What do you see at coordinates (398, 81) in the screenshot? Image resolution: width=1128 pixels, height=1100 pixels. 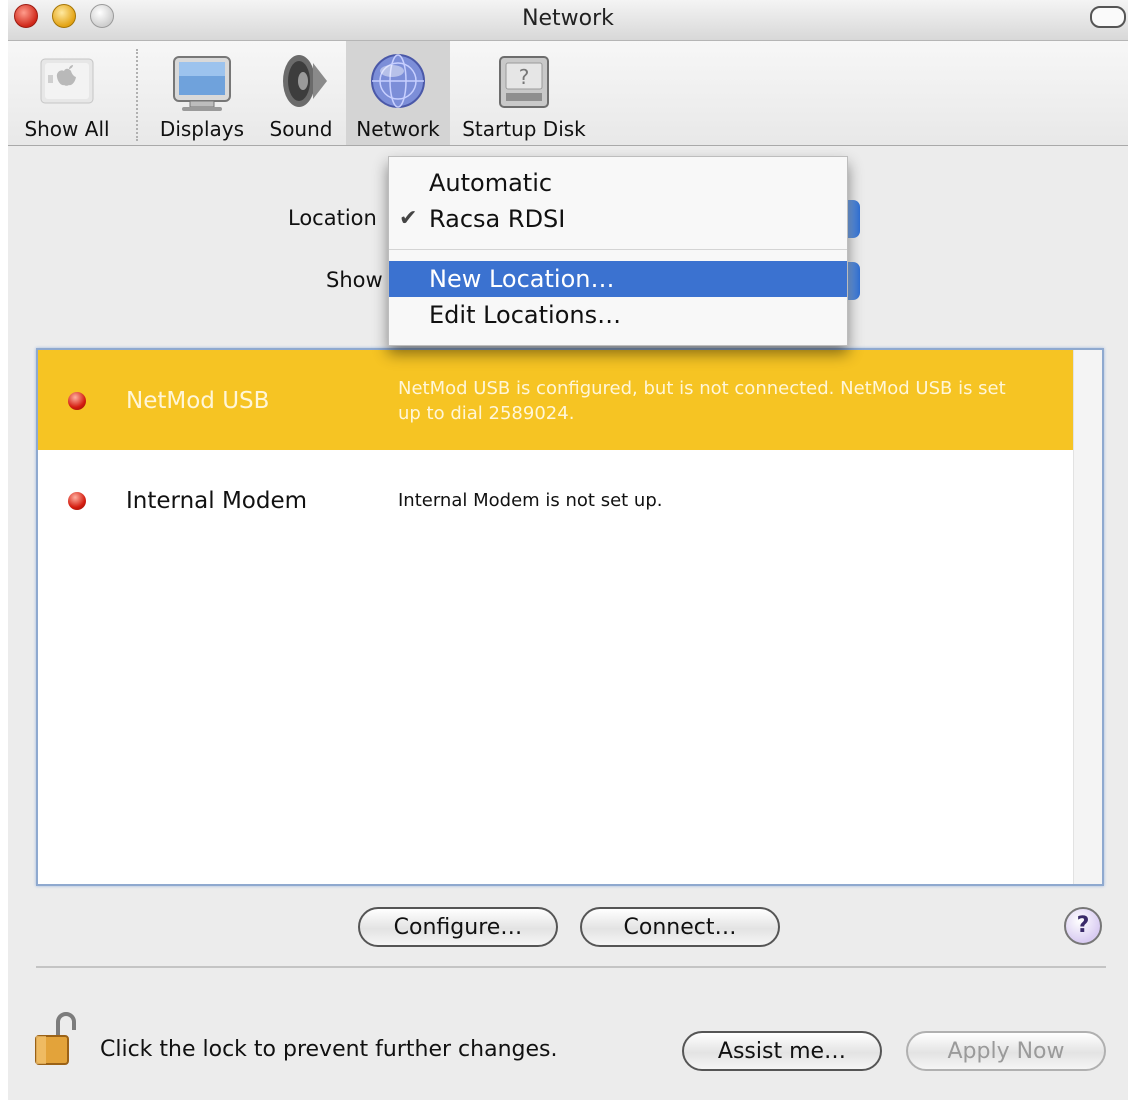 I see `network-globe-icon` at bounding box center [398, 81].